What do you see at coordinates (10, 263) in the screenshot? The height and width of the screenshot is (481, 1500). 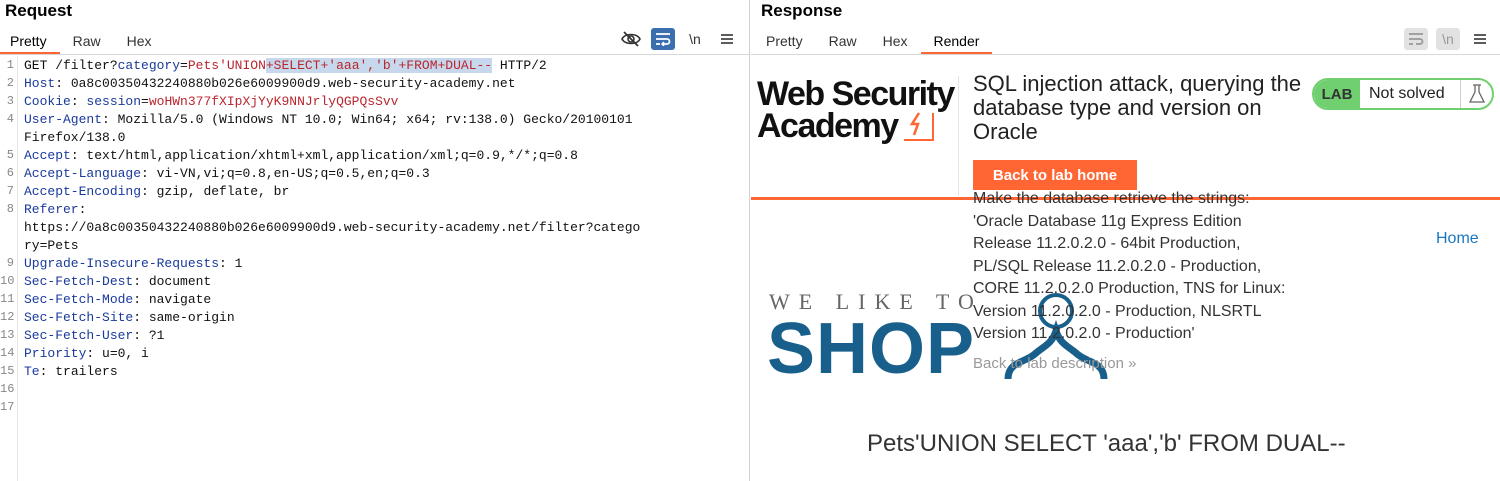 I see `line-number: 9` at bounding box center [10, 263].